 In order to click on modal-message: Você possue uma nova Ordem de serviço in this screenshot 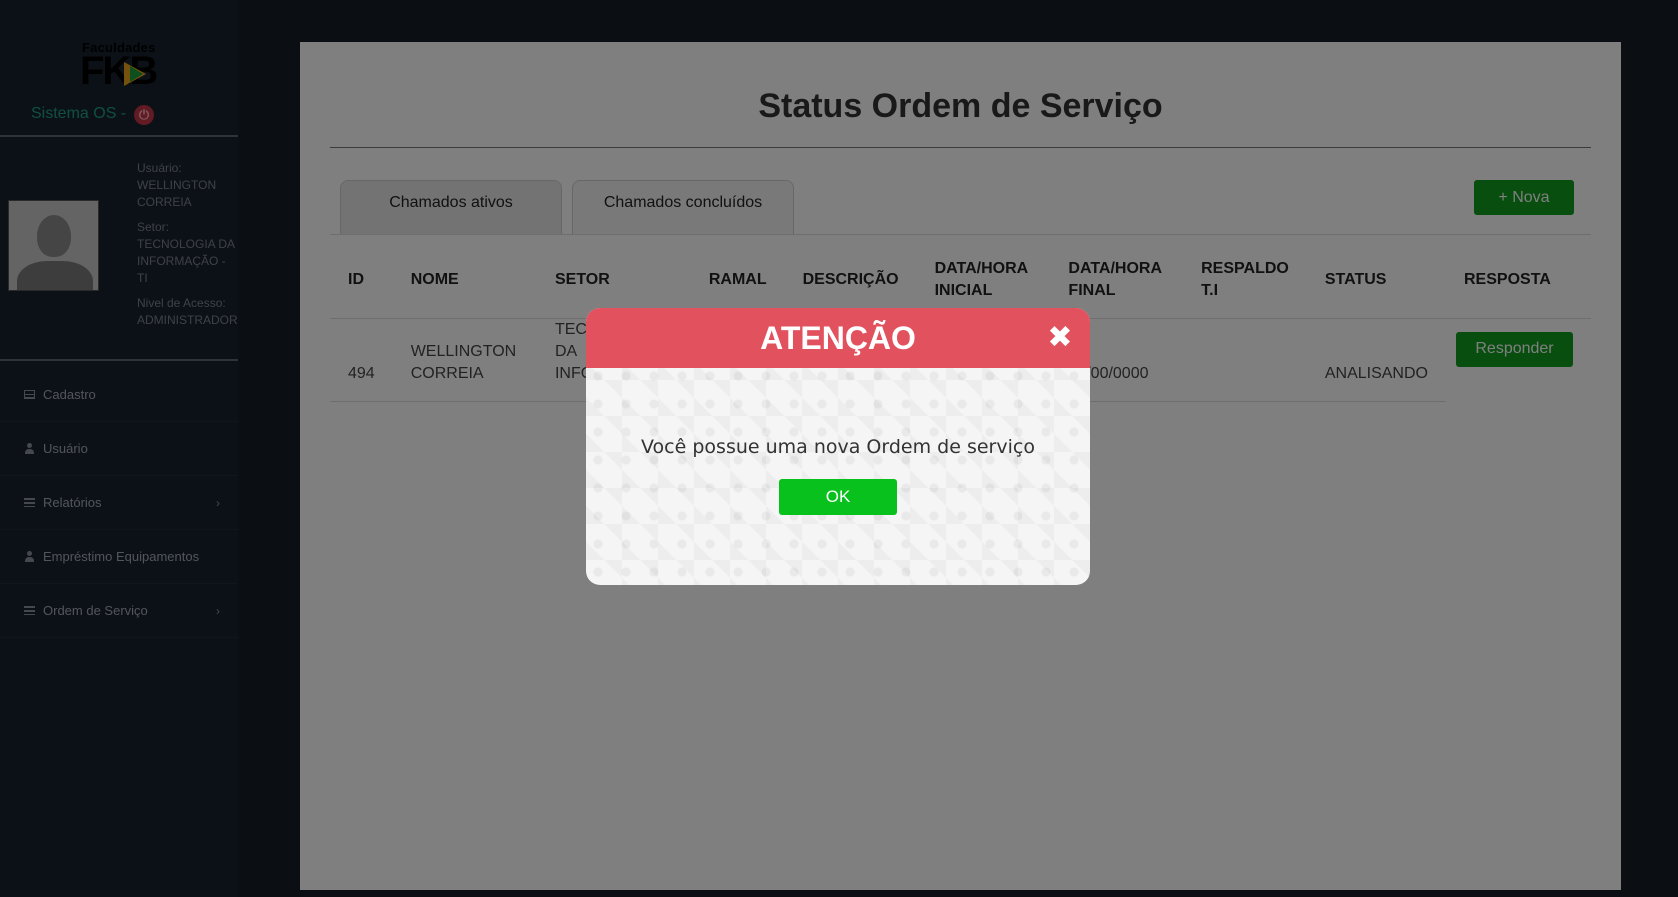, I will do `click(838, 447)`.